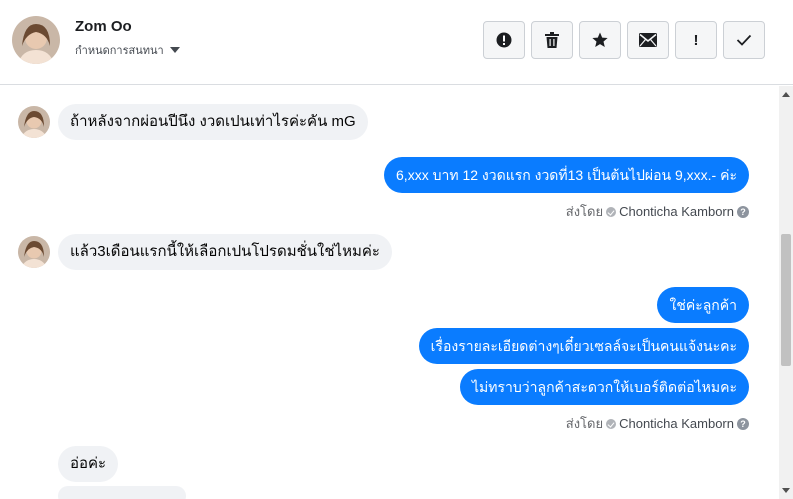 This screenshot has height=499, width=793. What do you see at coordinates (786, 490) in the screenshot?
I see `scroll-down-arrow-icon` at bounding box center [786, 490].